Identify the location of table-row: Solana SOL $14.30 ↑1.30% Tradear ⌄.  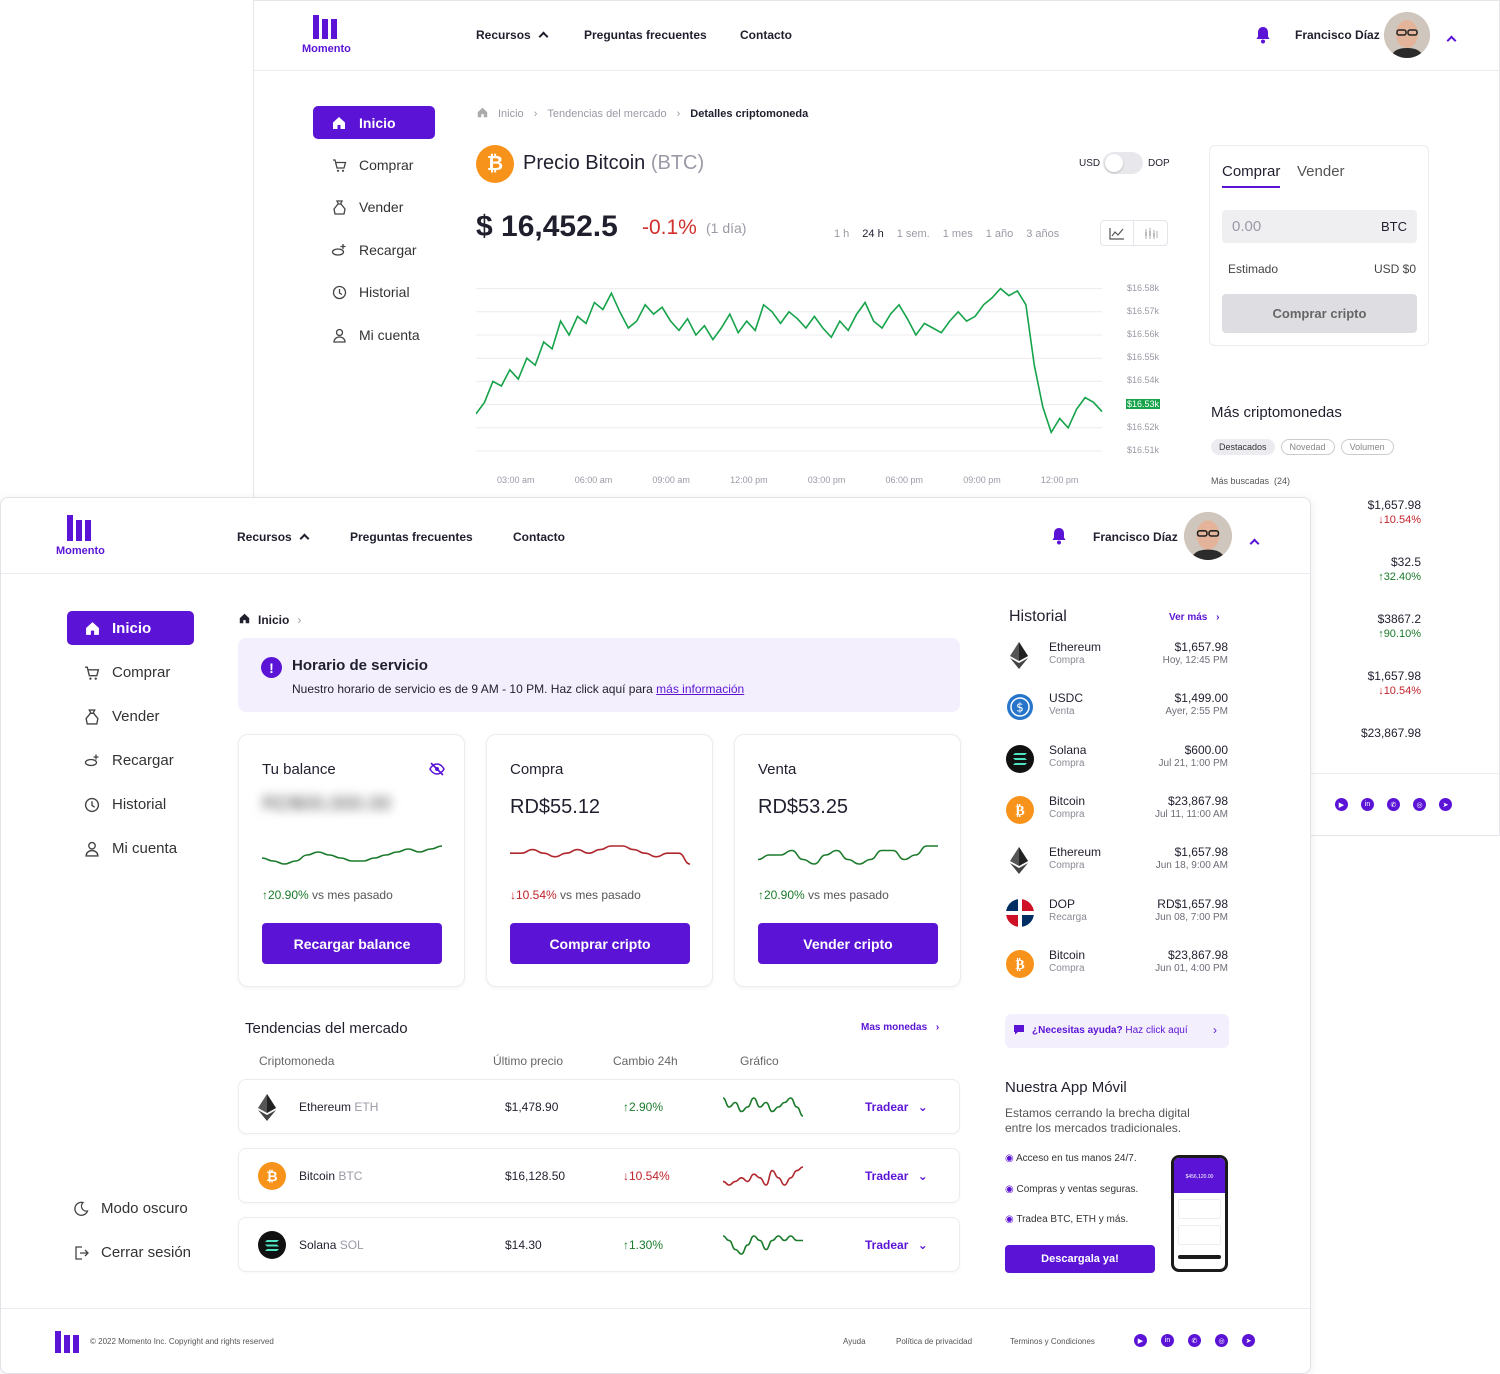
(599, 1244).